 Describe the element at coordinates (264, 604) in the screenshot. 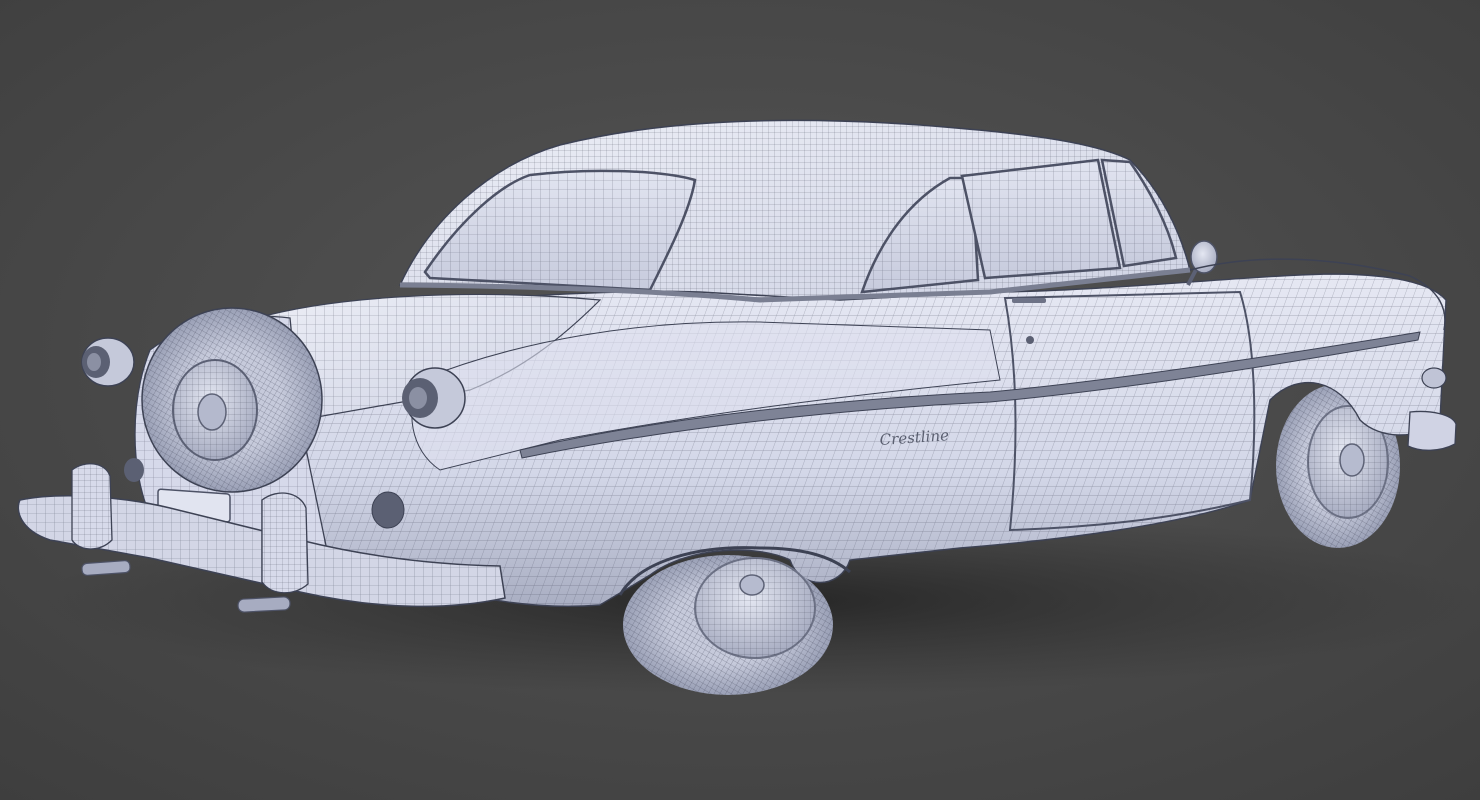

I see `right-exhaust-pipe` at that location.